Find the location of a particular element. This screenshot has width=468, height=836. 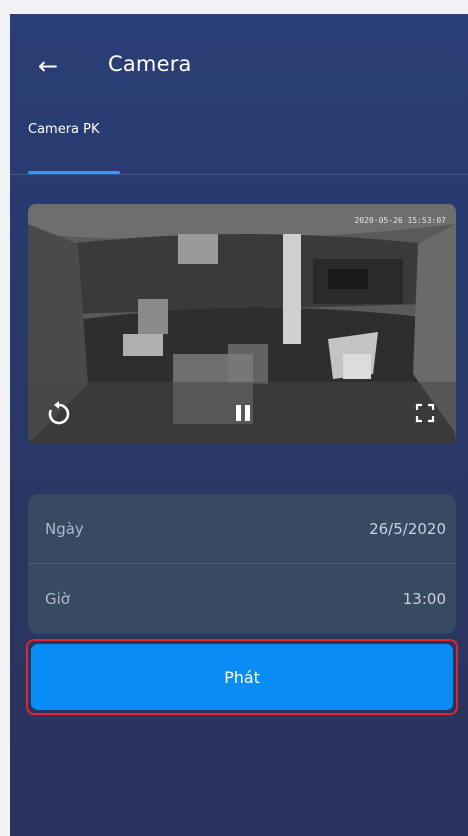

play-button-highlight: Phát is located at coordinates (242, 677).